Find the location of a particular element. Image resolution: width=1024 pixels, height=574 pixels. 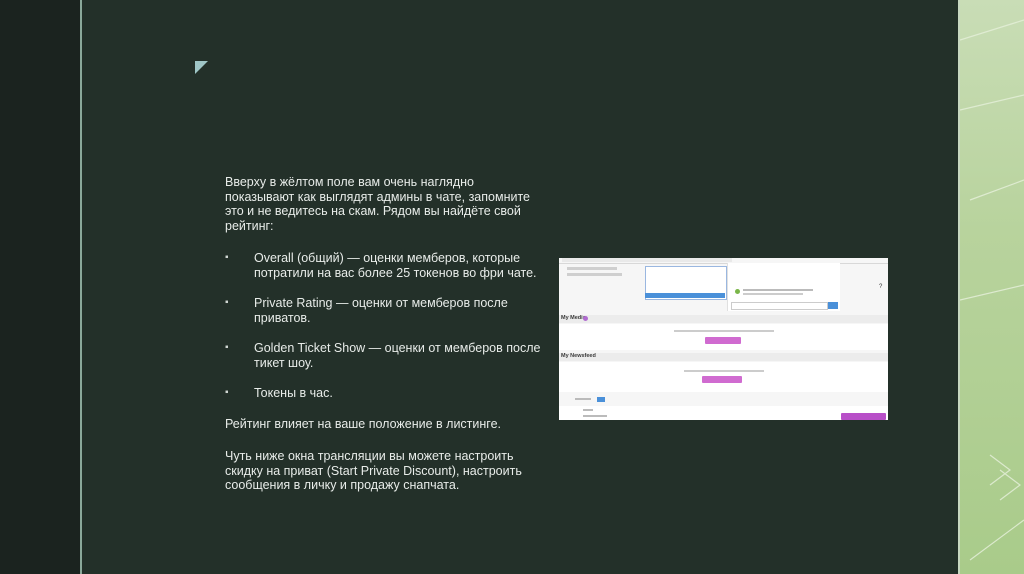

right-decorative-strip is located at coordinates (992, 287).